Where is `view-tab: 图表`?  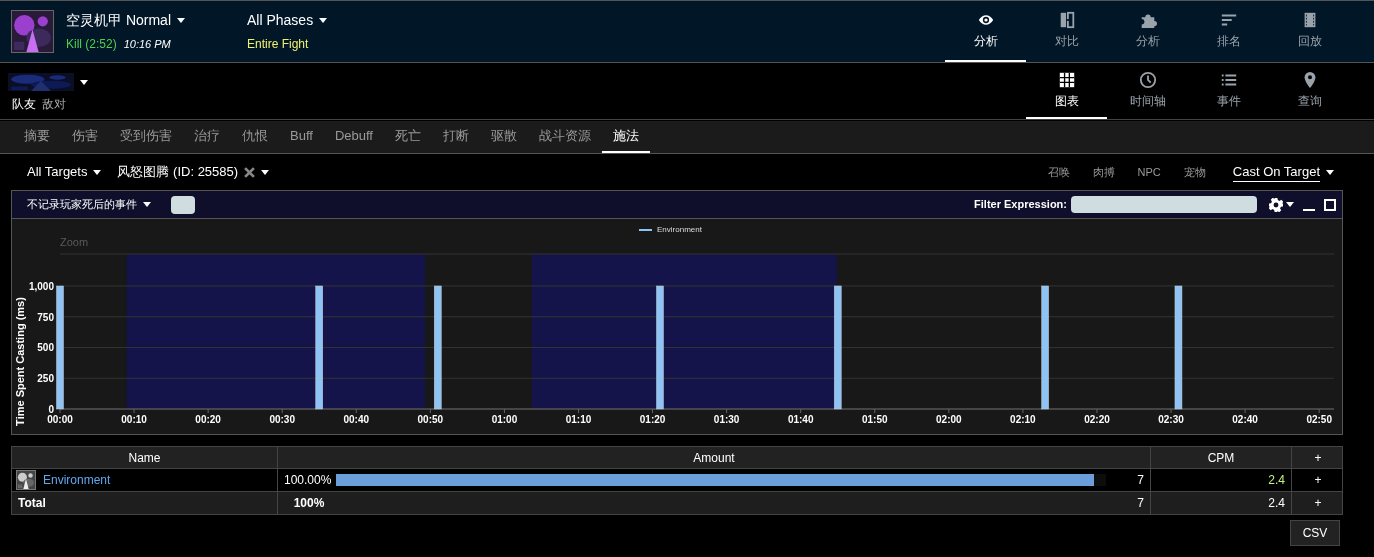 view-tab: 图表 is located at coordinates (1066, 91).